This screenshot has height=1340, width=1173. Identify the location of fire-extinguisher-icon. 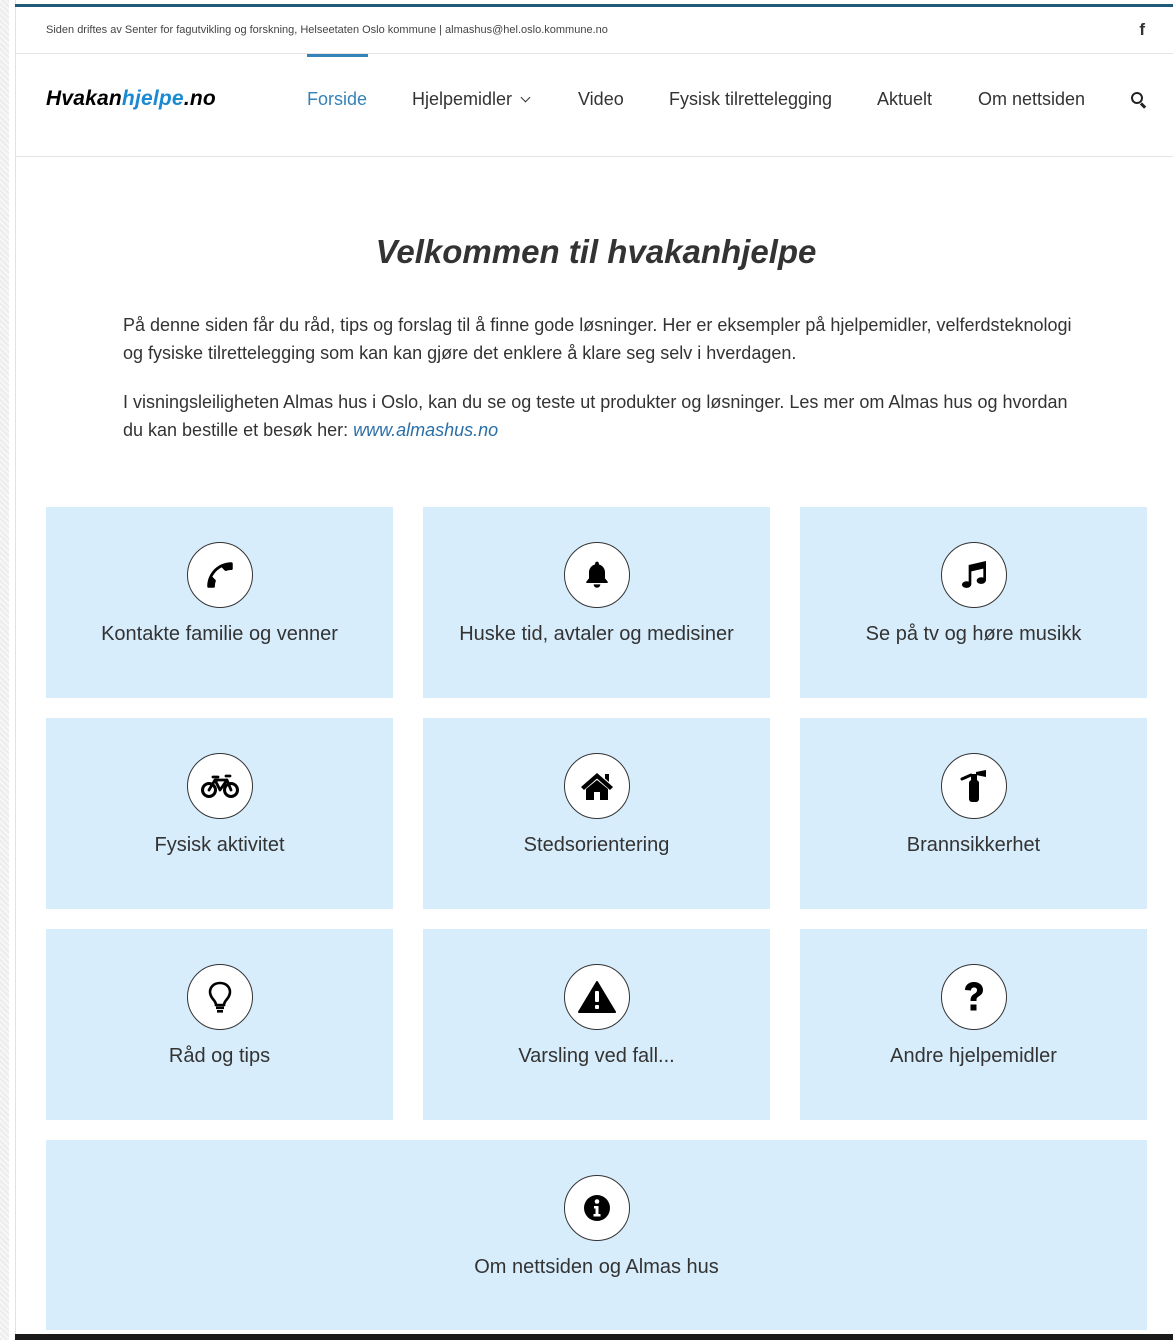
(973, 786).